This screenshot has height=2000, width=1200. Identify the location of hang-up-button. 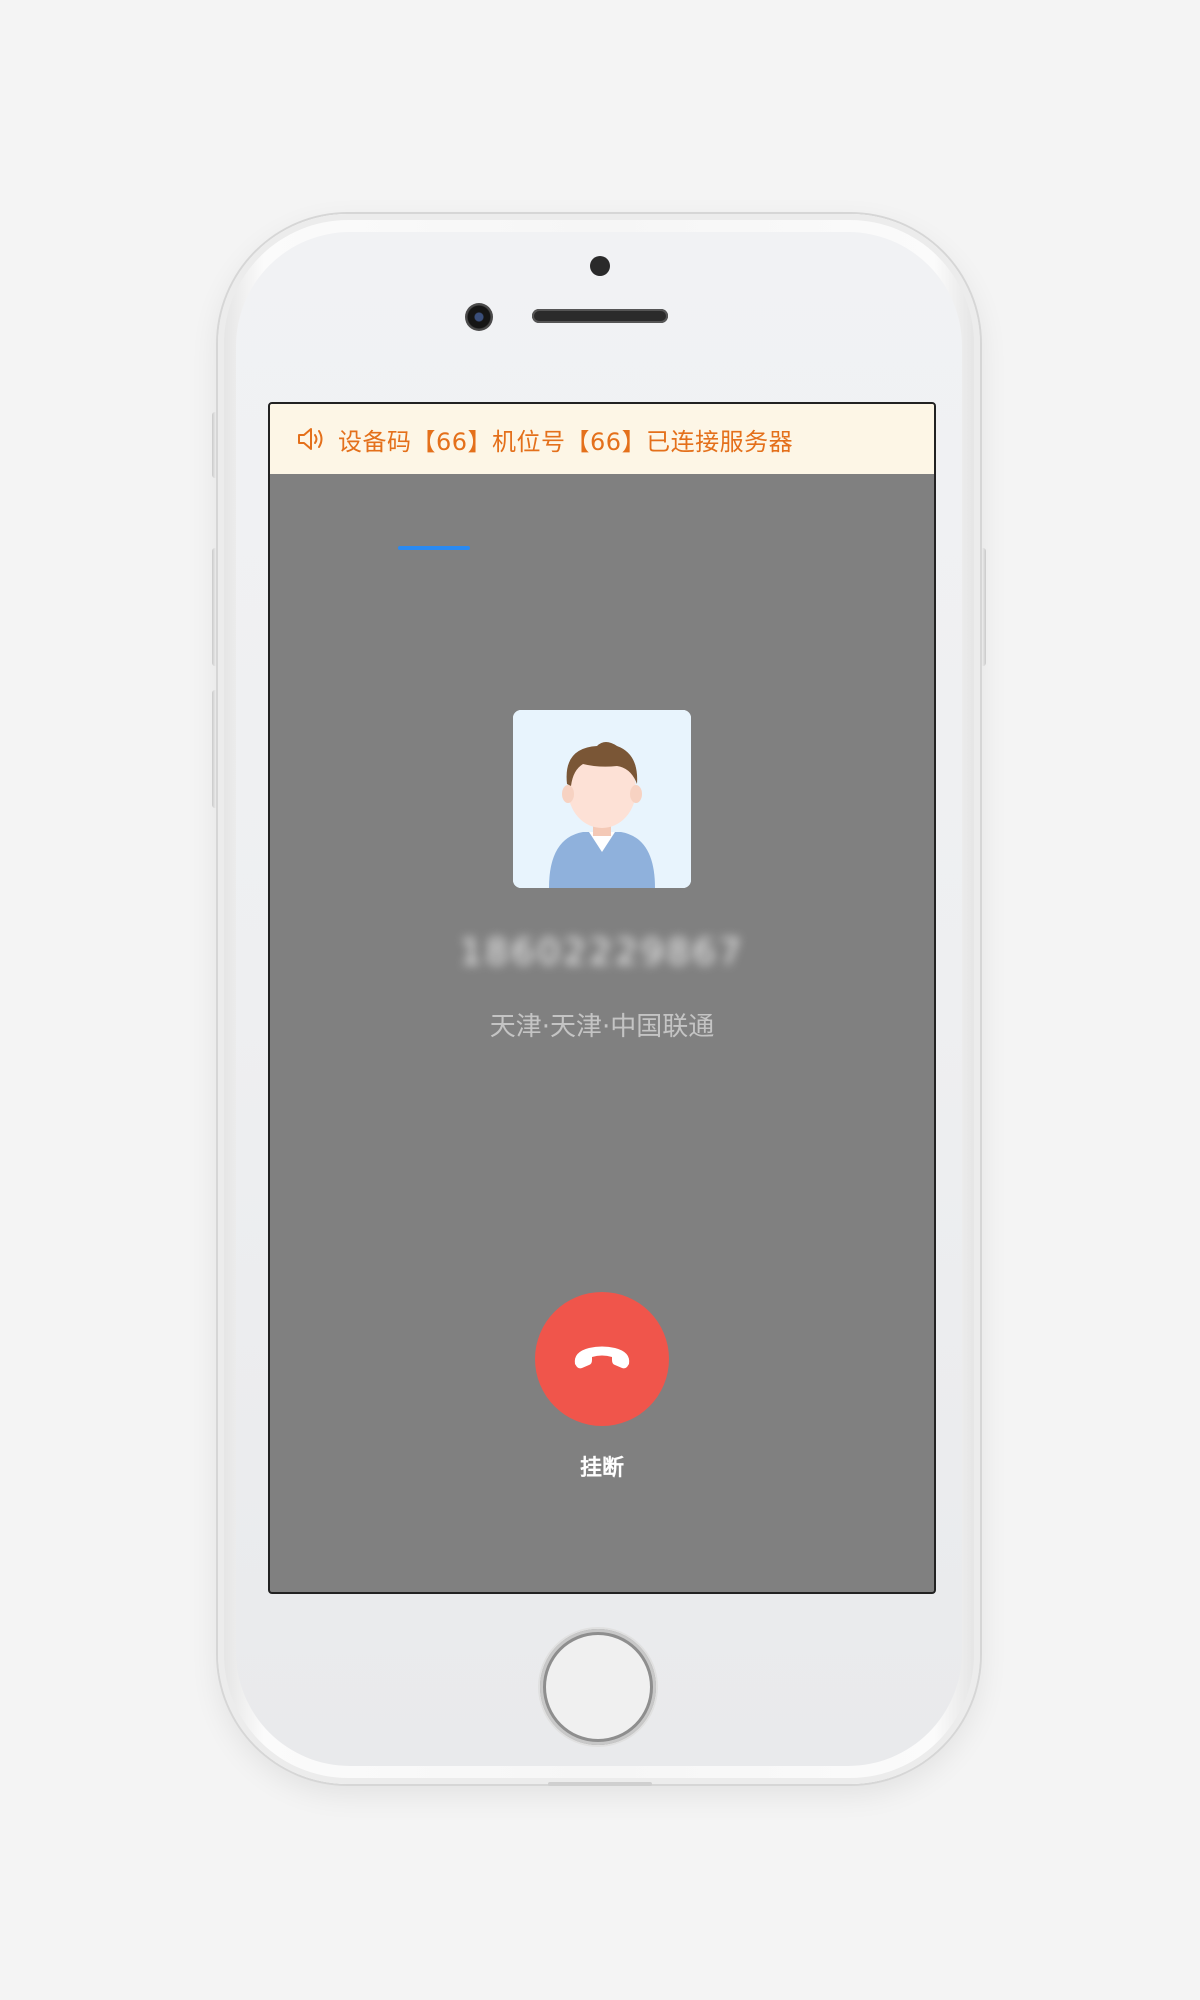
(602, 1359).